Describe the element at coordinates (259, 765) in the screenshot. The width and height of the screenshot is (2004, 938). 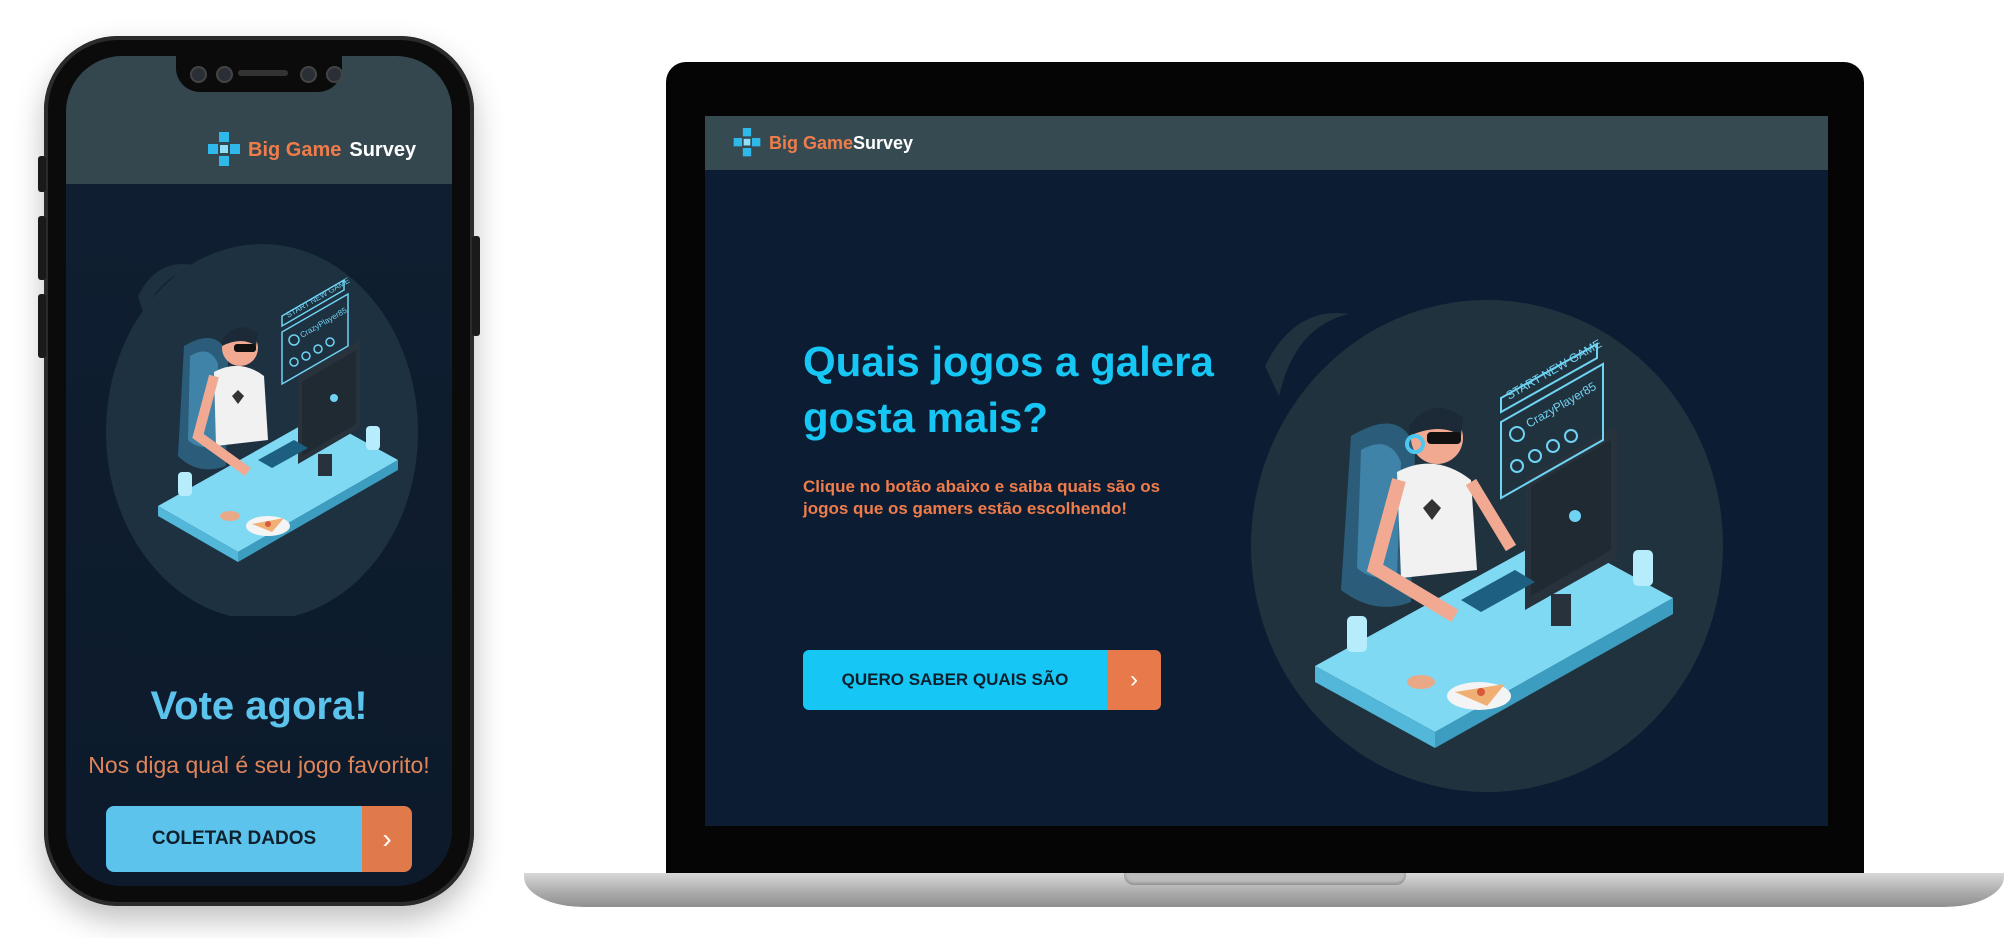
I see `mobile-subtitle: Nos diga qual é seu jogo favorito!` at that location.